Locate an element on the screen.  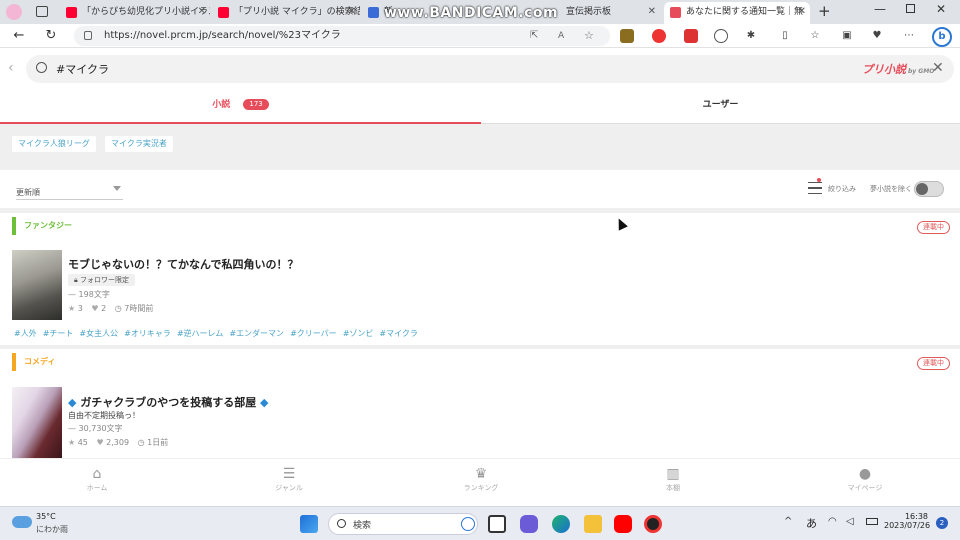
result-tabs: 小説 173 ユーザー is located at coordinates (480, 107).